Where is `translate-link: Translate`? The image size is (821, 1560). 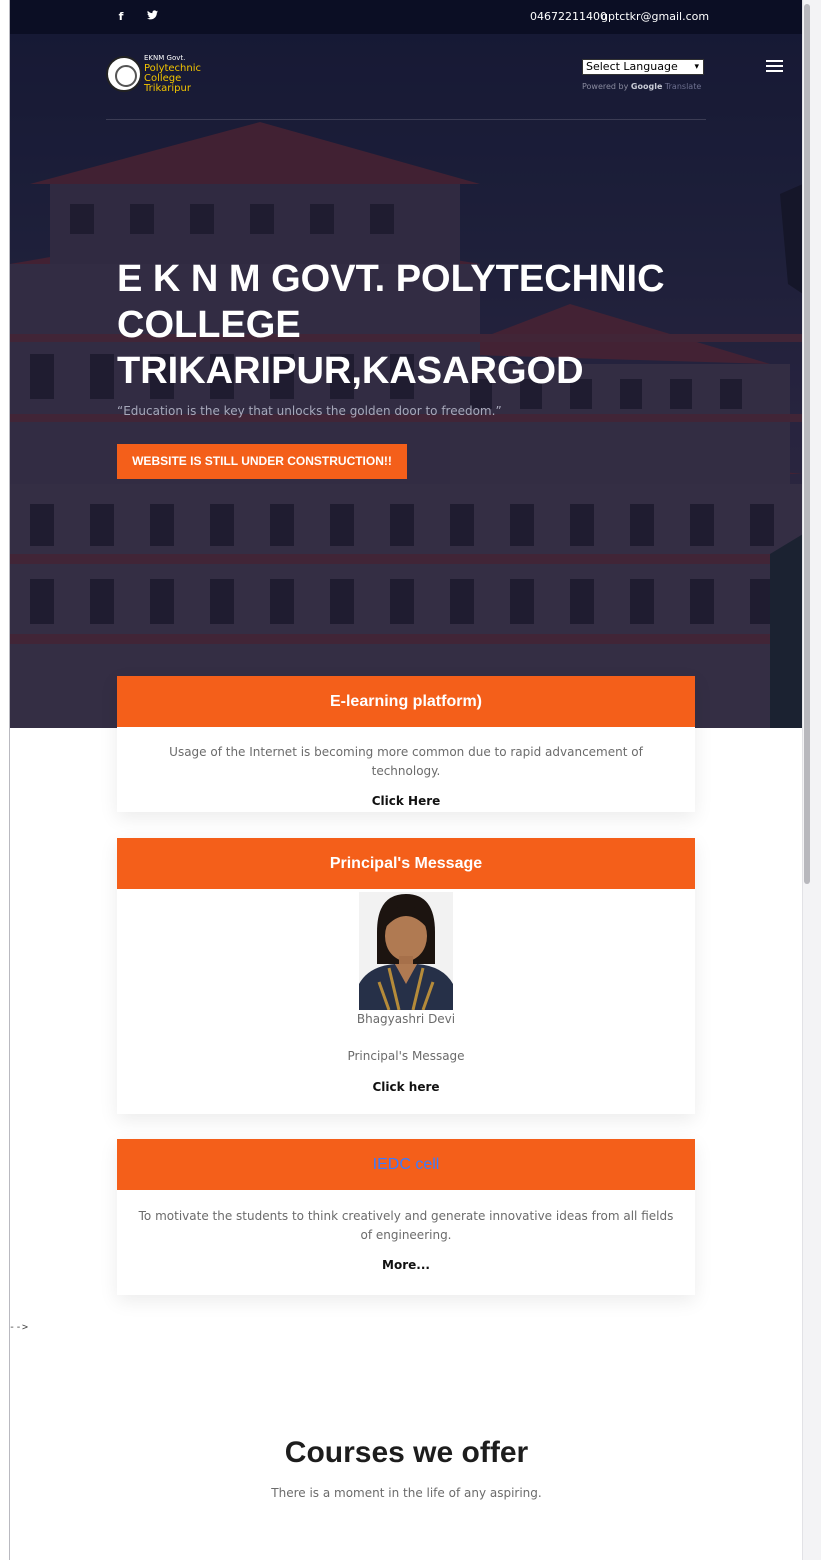 translate-link: Translate is located at coordinates (683, 86).